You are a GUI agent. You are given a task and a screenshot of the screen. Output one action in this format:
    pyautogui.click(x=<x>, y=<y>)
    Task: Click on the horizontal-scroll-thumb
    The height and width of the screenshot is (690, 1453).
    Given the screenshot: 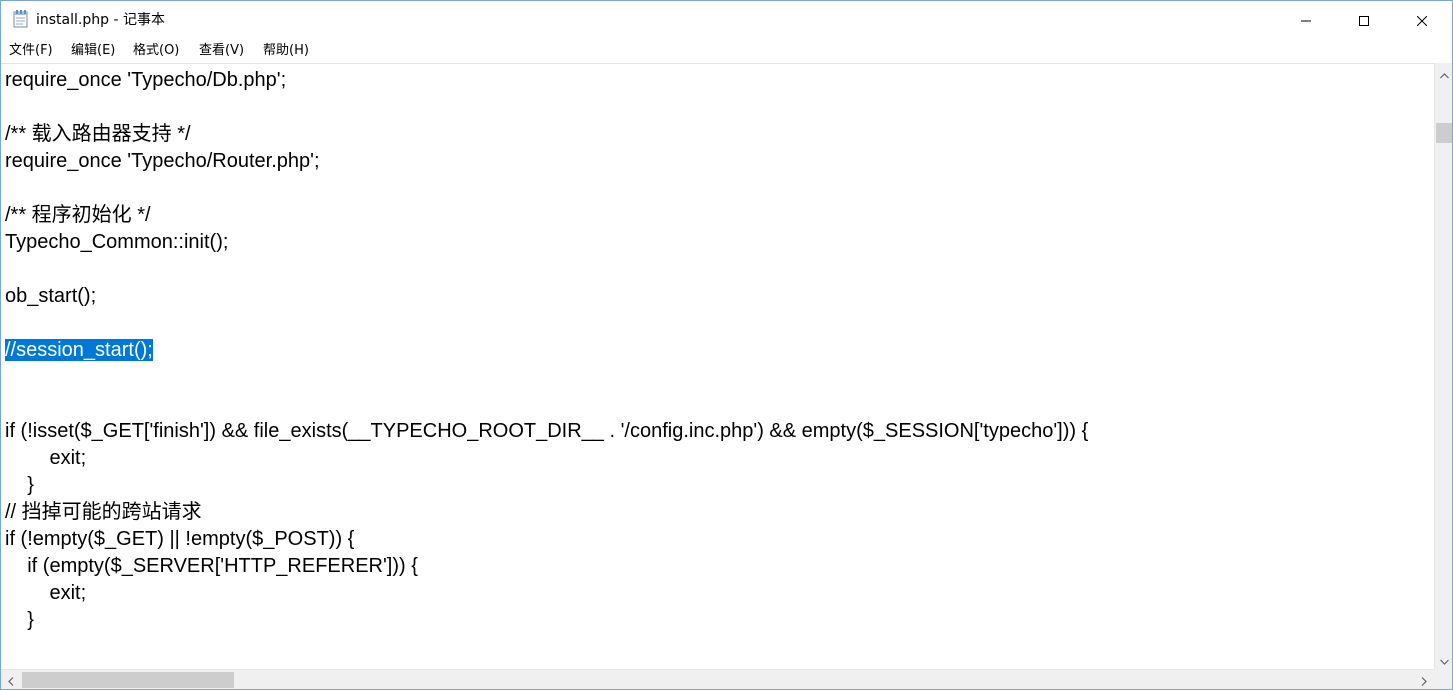 What is the action you would take?
    pyautogui.click(x=128, y=680)
    